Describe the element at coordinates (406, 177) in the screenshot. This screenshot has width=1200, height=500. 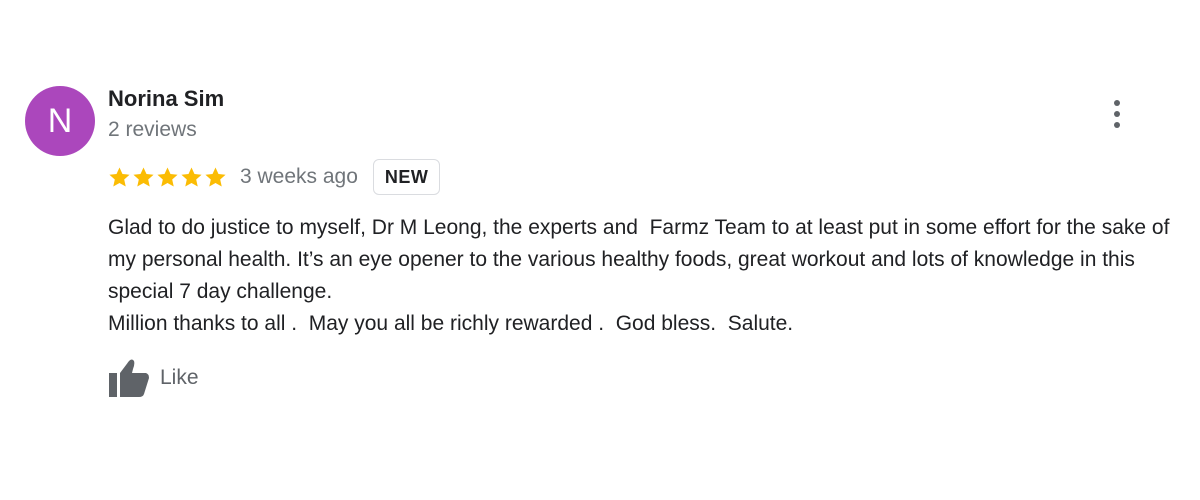
I see `new-badge: NEW` at that location.